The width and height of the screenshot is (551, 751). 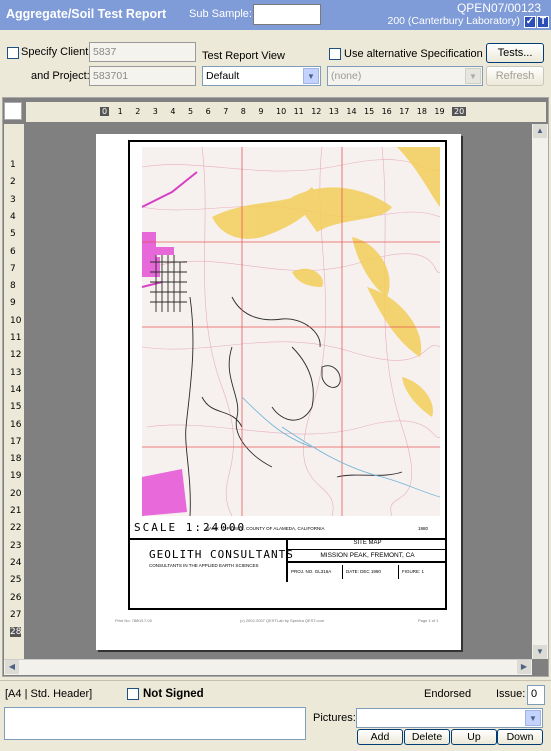 I want to click on delete-picture-button: Delete, so click(x=427, y=737).